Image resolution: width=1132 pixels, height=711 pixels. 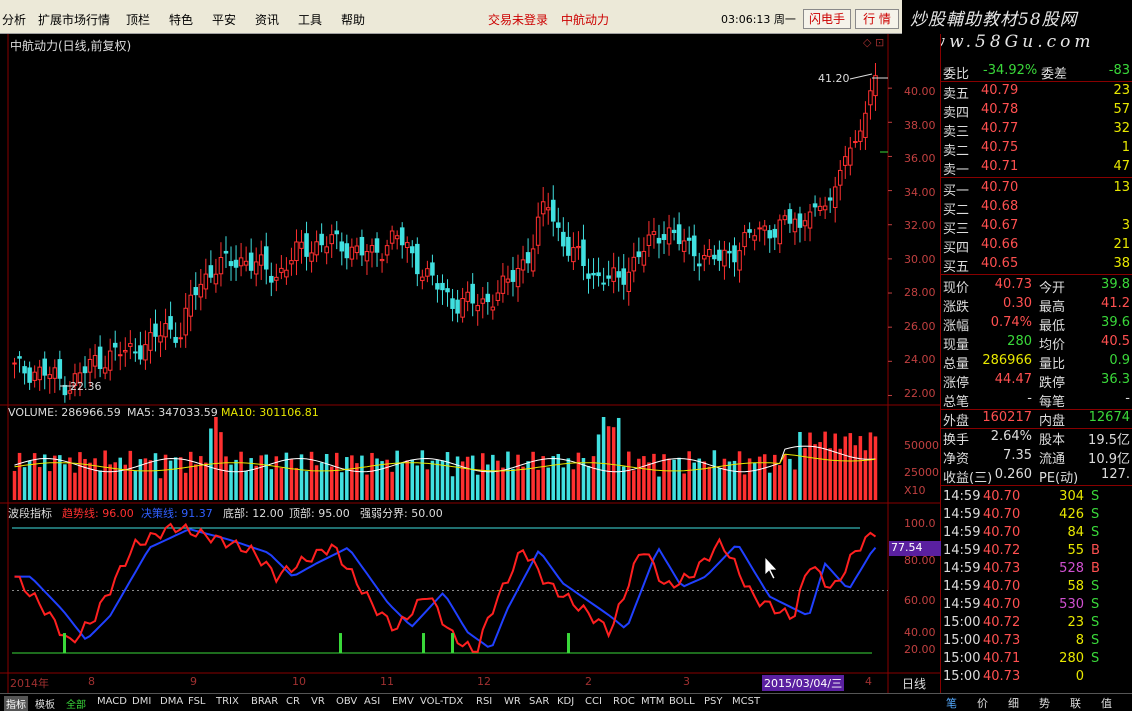 I want to click on indicator-tab: PSY, so click(x=713, y=701).